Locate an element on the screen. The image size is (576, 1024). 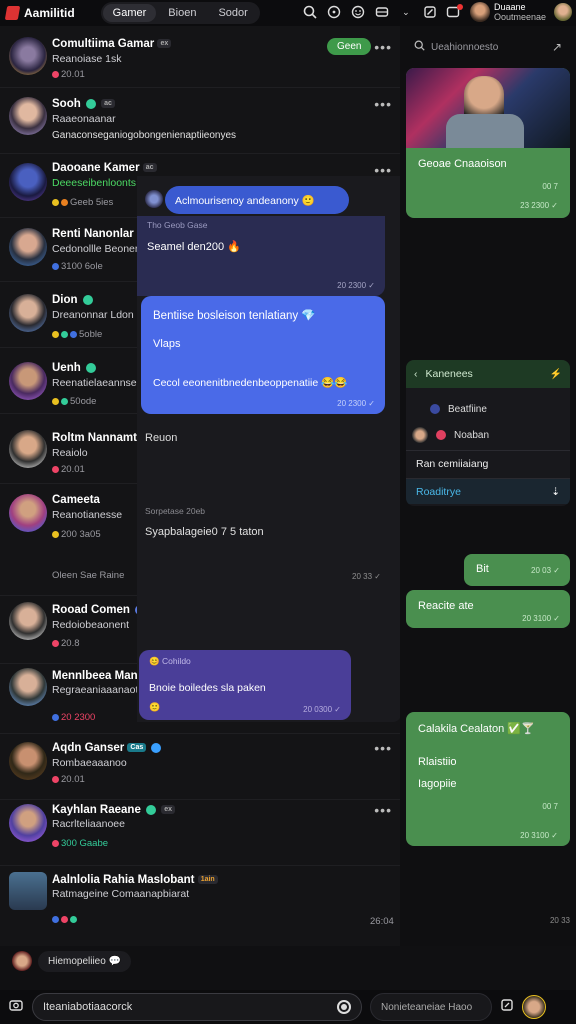
thread-meta: 3100 6ole is located at coordinates (77, 266).